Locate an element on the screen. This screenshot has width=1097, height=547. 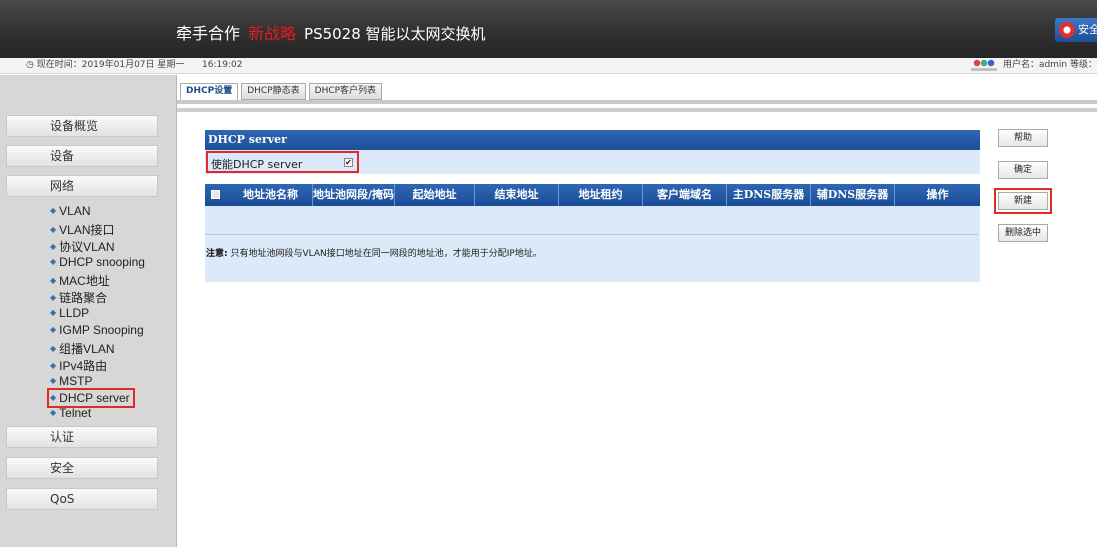
sidebar-item-vlan: ◆ VLAN is located at coordinates (70, 211).